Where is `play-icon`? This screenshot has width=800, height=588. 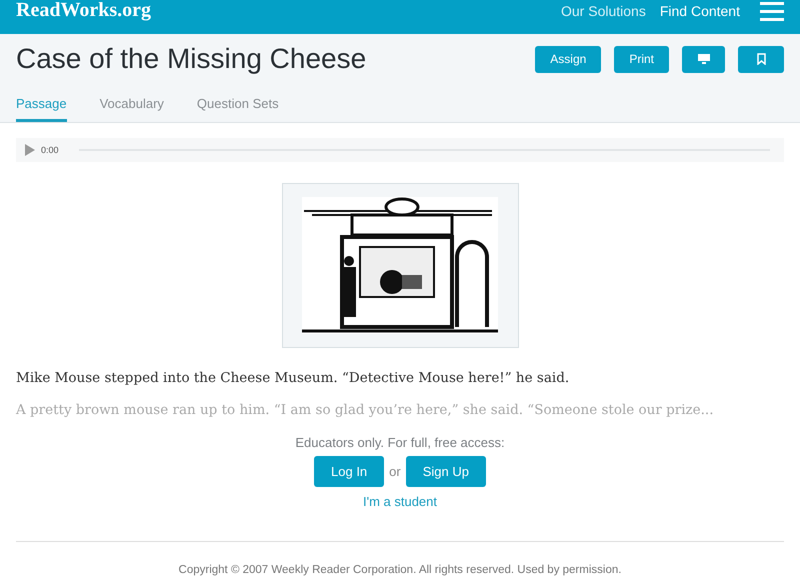 play-icon is located at coordinates (30, 150).